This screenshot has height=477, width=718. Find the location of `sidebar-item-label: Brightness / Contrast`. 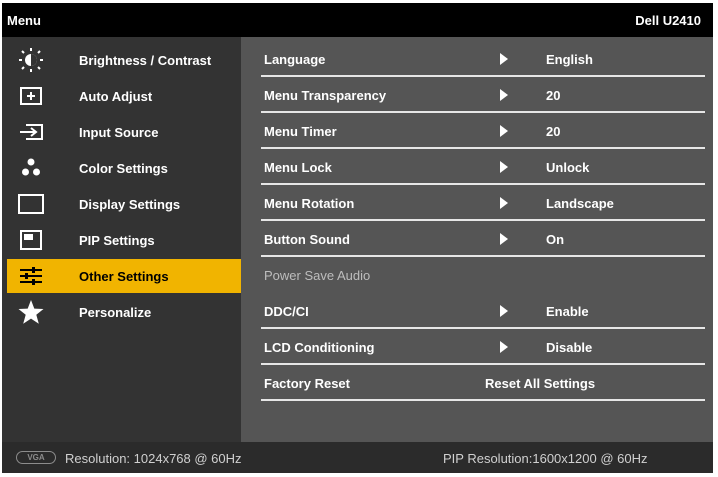

sidebar-item-label: Brightness / Contrast is located at coordinates (145, 60).